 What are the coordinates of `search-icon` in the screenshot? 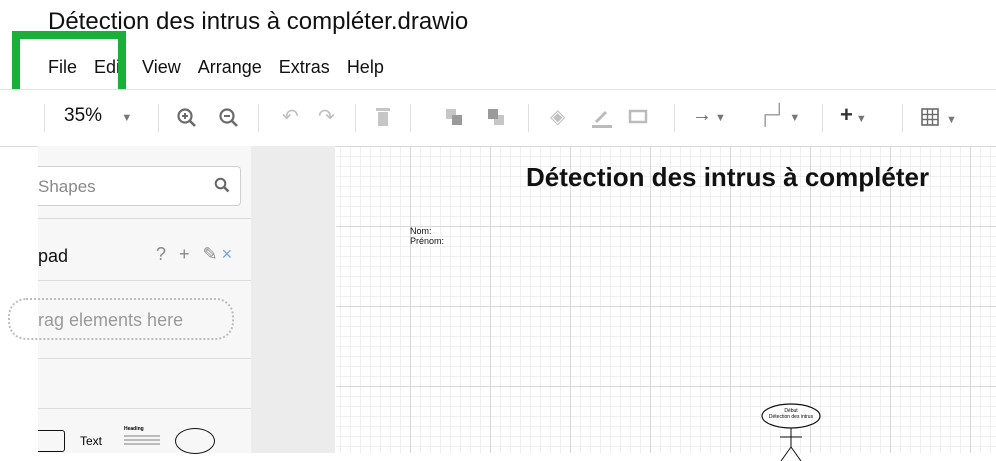 It's located at (222, 185).